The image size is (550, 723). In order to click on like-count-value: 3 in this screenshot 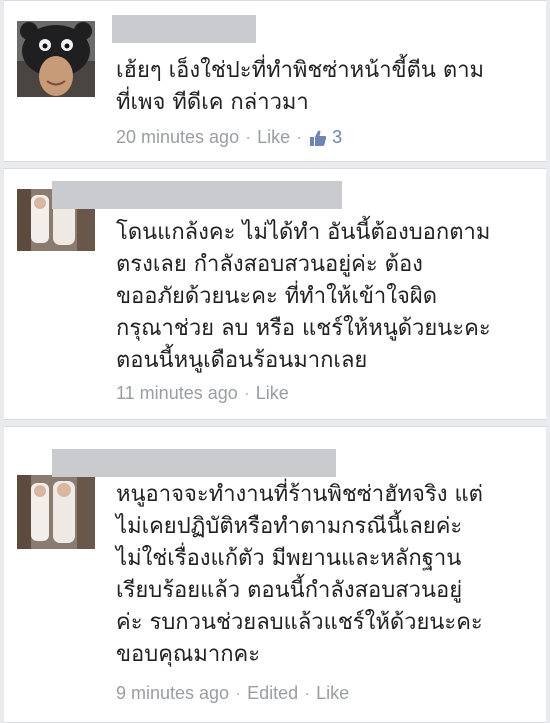, I will do `click(337, 137)`.